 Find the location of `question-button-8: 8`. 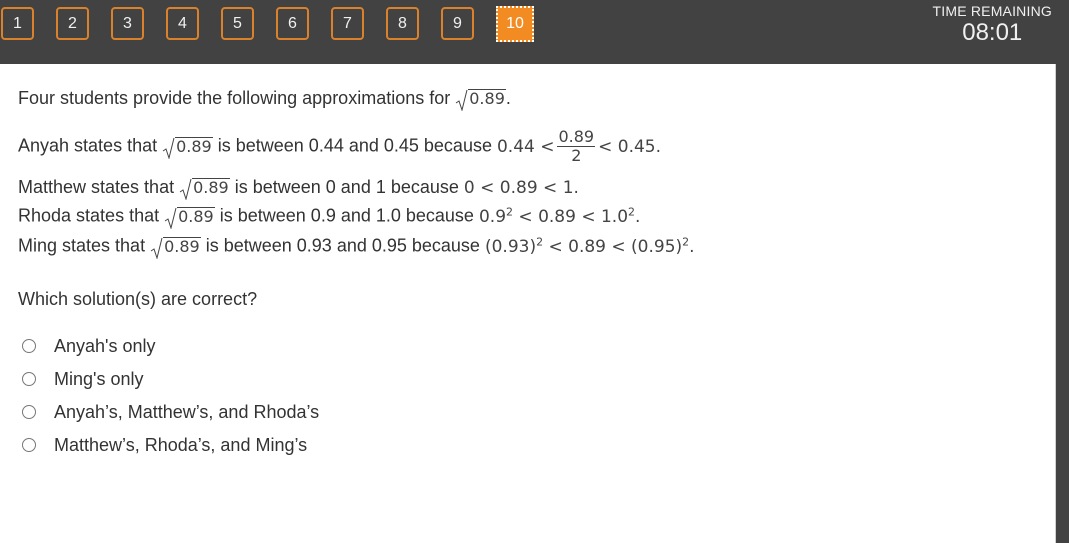

question-button-8: 8 is located at coordinates (402, 23).